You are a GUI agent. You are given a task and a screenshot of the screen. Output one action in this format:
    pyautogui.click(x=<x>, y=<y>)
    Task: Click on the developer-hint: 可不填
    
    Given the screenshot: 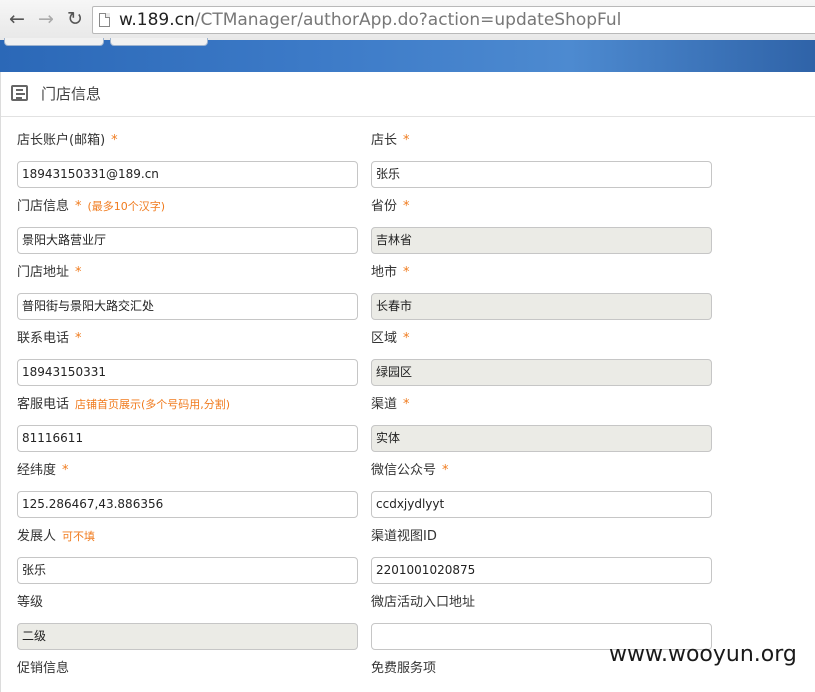 What is the action you would take?
    pyautogui.click(x=79, y=536)
    